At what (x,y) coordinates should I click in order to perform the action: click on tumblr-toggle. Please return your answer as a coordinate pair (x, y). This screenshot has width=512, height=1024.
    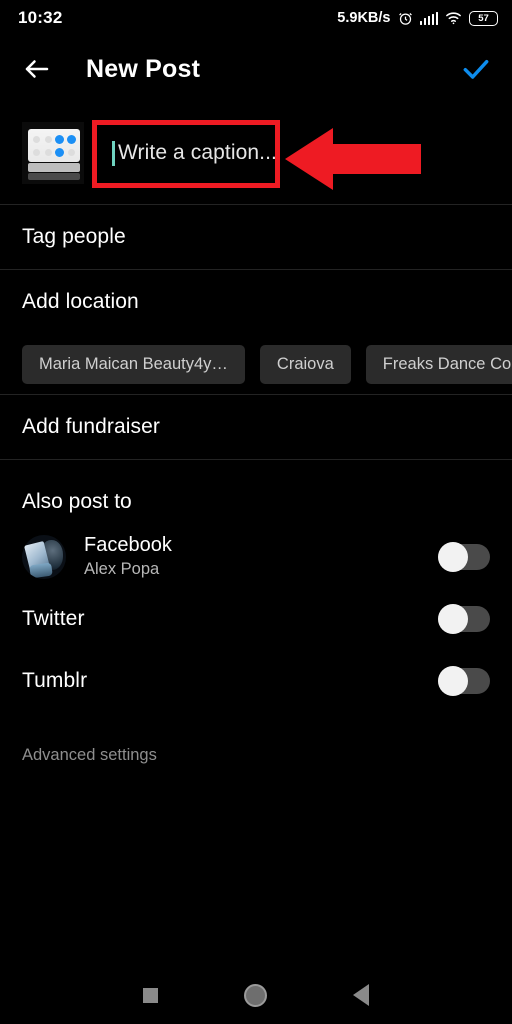
    Looking at the image, I should click on (464, 681).